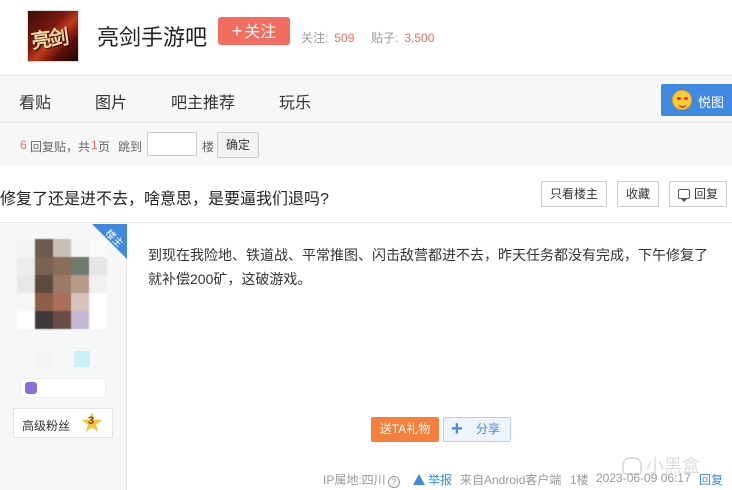 The height and width of the screenshot is (490, 732). What do you see at coordinates (403, 38) in the screenshot?
I see `posts-stat: 贴子: 3,500` at bounding box center [403, 38].